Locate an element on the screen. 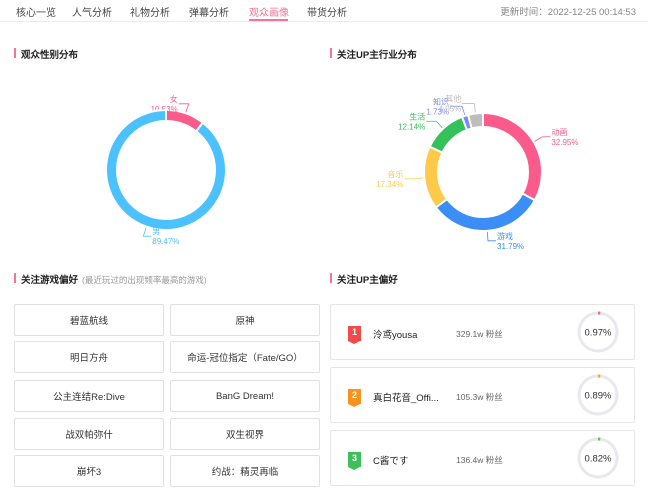 The image size is (648, 495). up-percent-label: 0.82% is located at coordinates (598, 459).